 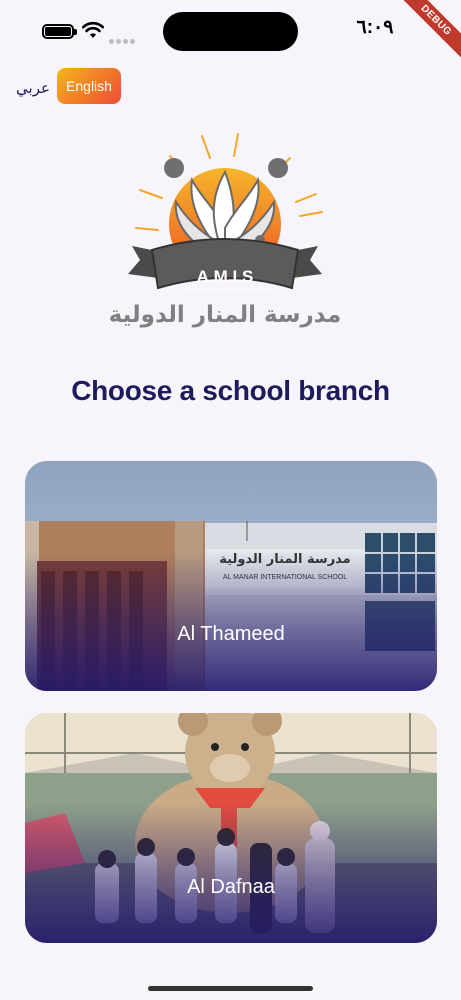 What do you see at coordinates (375, 27) in the screenshot?
I see `status-time: ٦:٠٩` at bounding box center [375, 27].